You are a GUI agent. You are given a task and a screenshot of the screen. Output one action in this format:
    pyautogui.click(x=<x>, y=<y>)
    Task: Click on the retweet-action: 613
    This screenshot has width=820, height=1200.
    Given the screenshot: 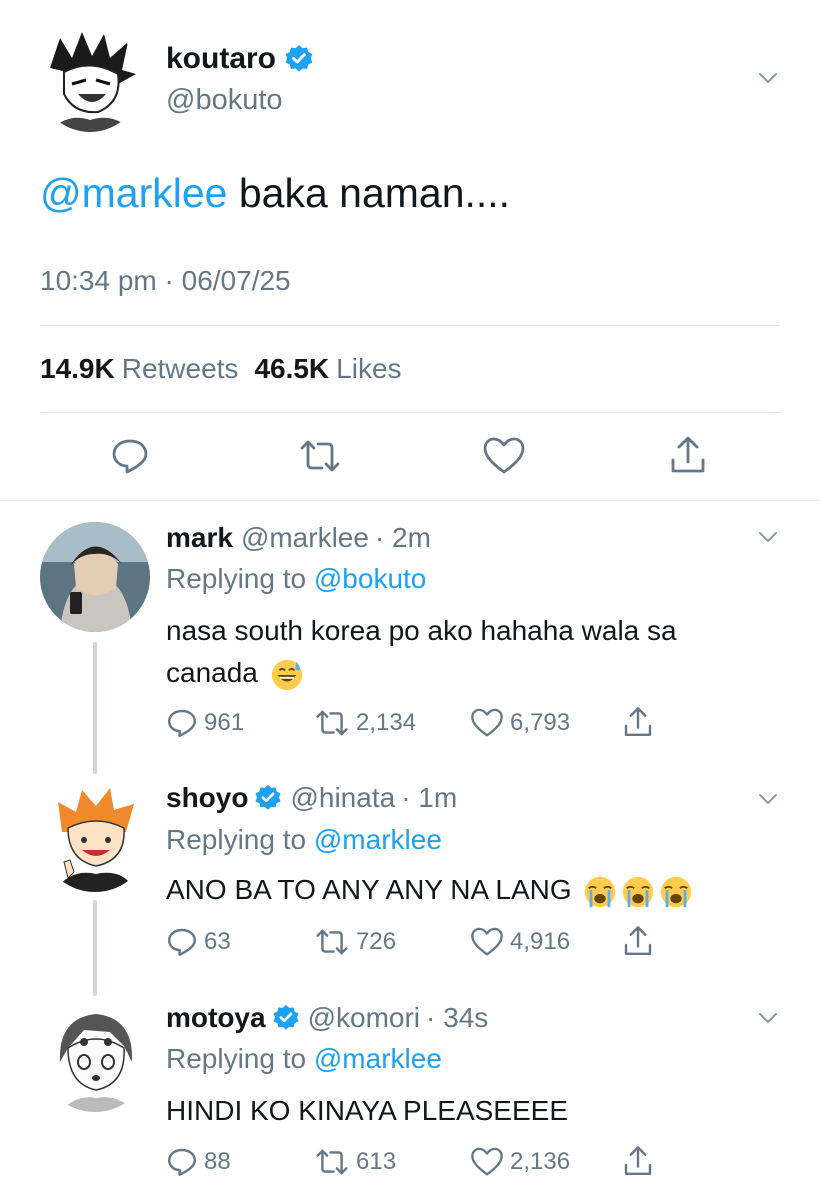 What is the action you would take?
    pyautogui.click(x=355, y=1162)
    